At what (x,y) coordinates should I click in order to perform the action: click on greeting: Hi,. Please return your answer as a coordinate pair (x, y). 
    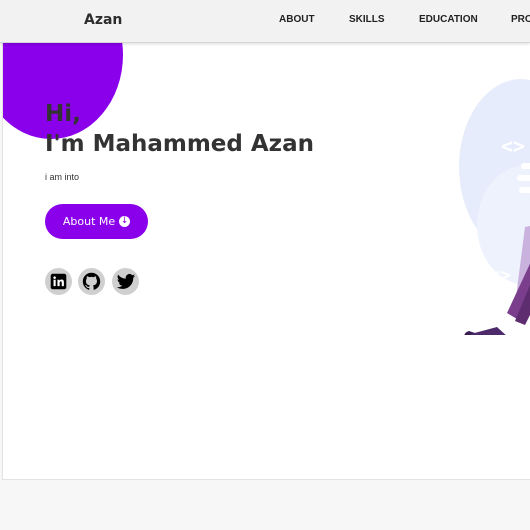
    Looking at the image, I should click on (63, 114).